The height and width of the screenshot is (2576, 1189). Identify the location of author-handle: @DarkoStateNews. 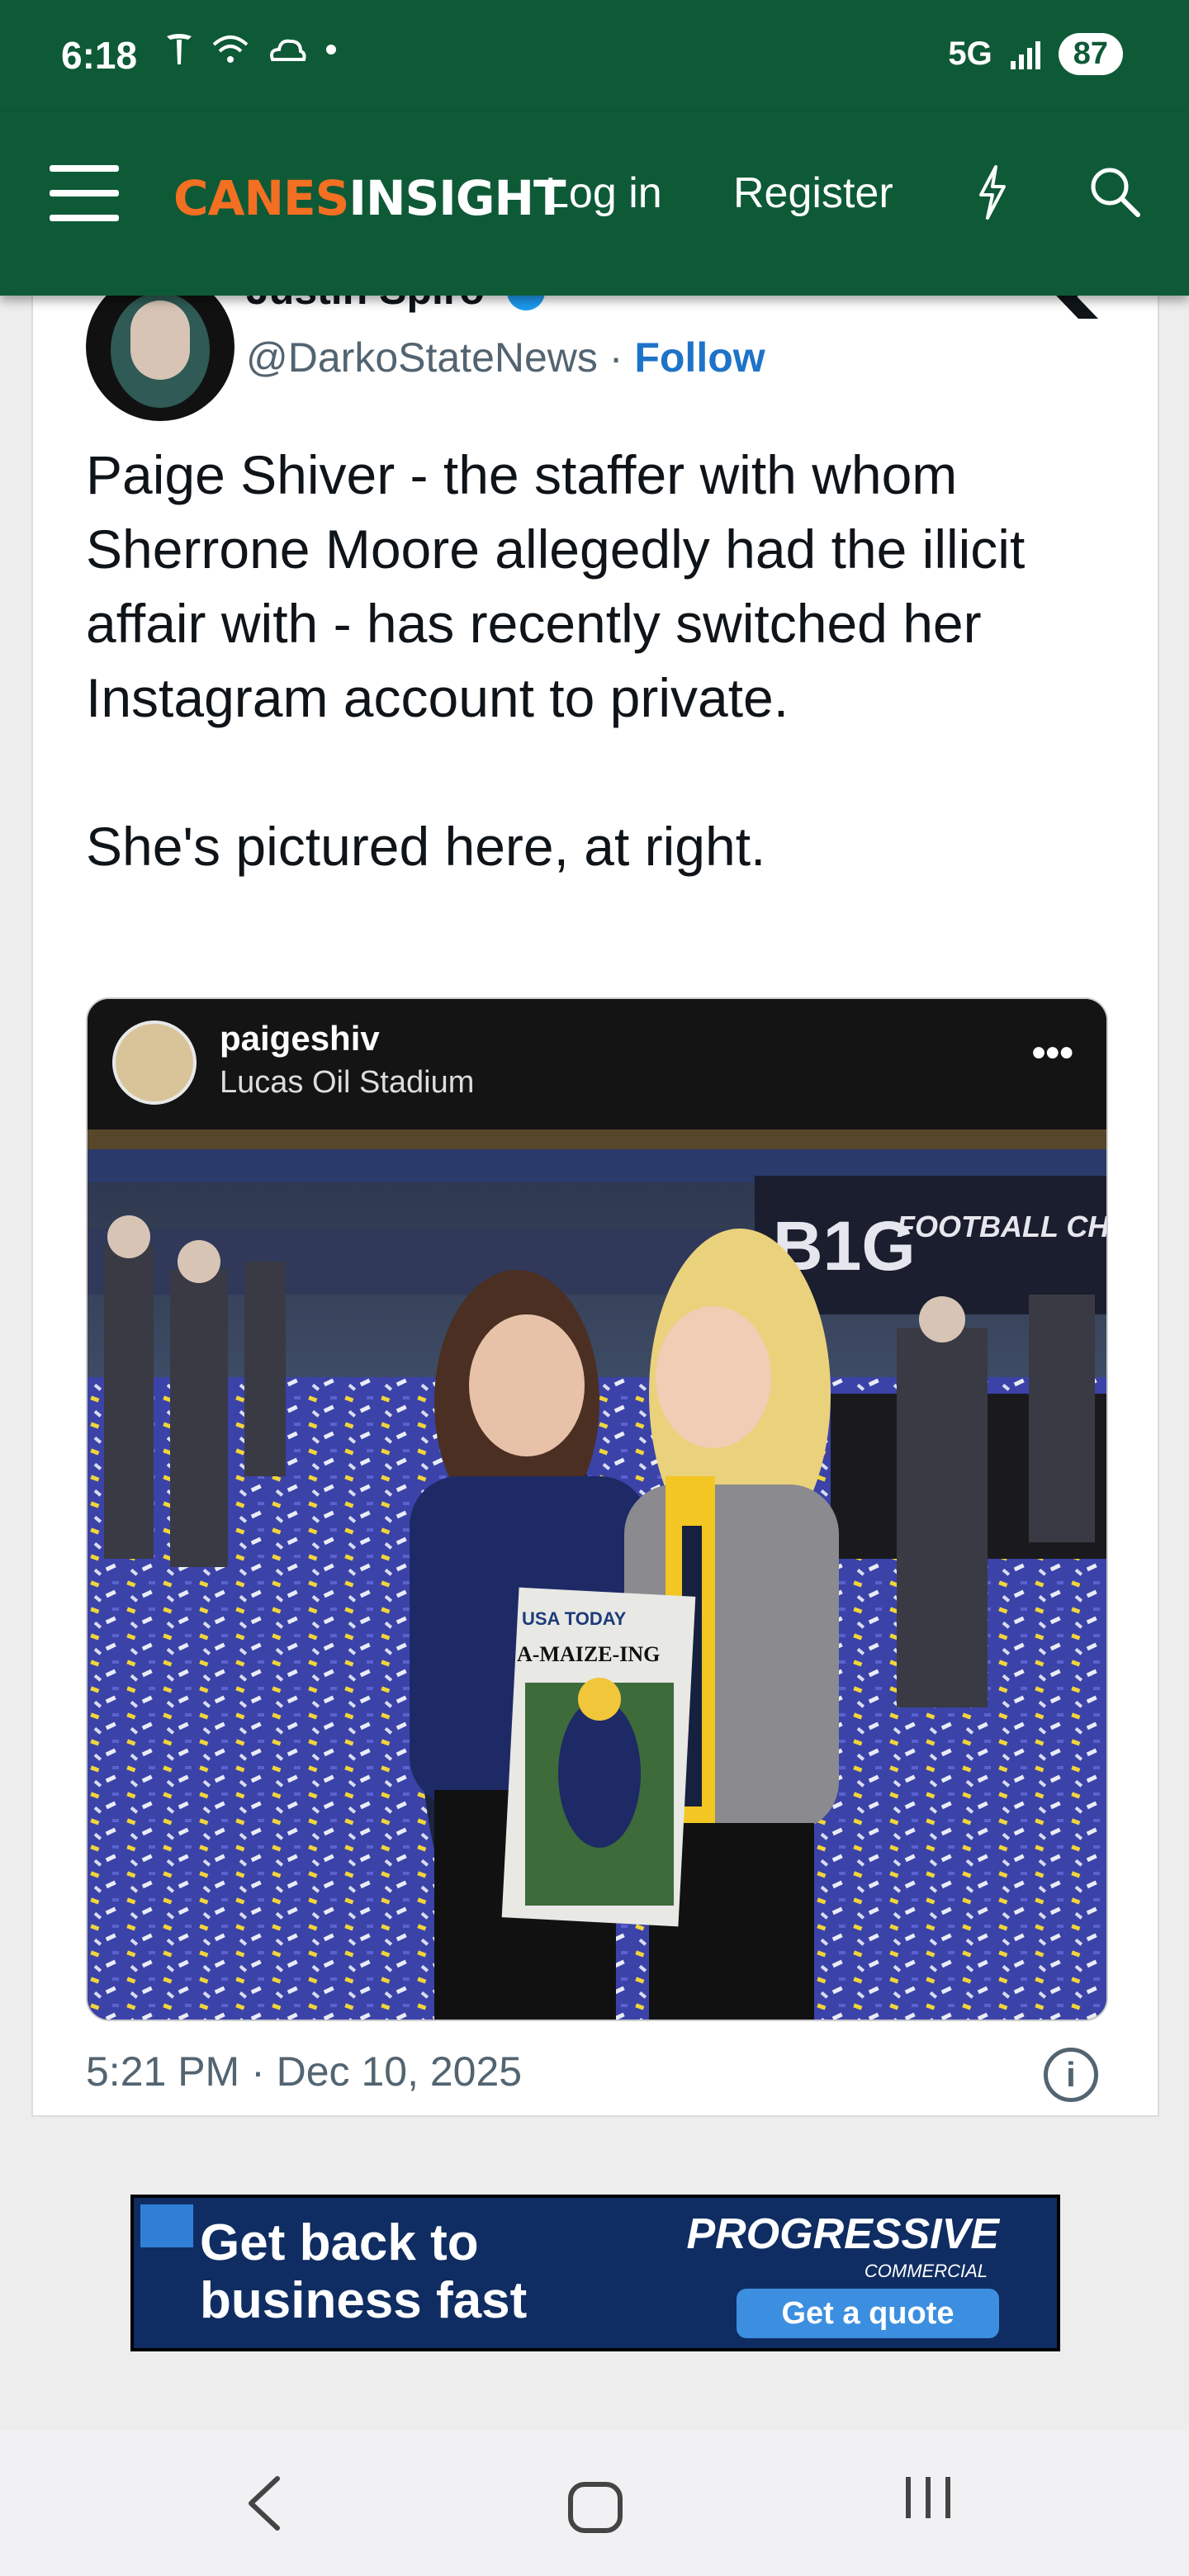
(422, 357).